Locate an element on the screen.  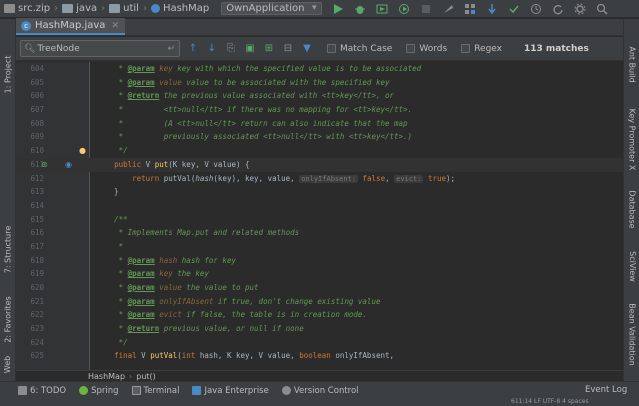
match-count: 113 matches is located at coordinates (556, 48).